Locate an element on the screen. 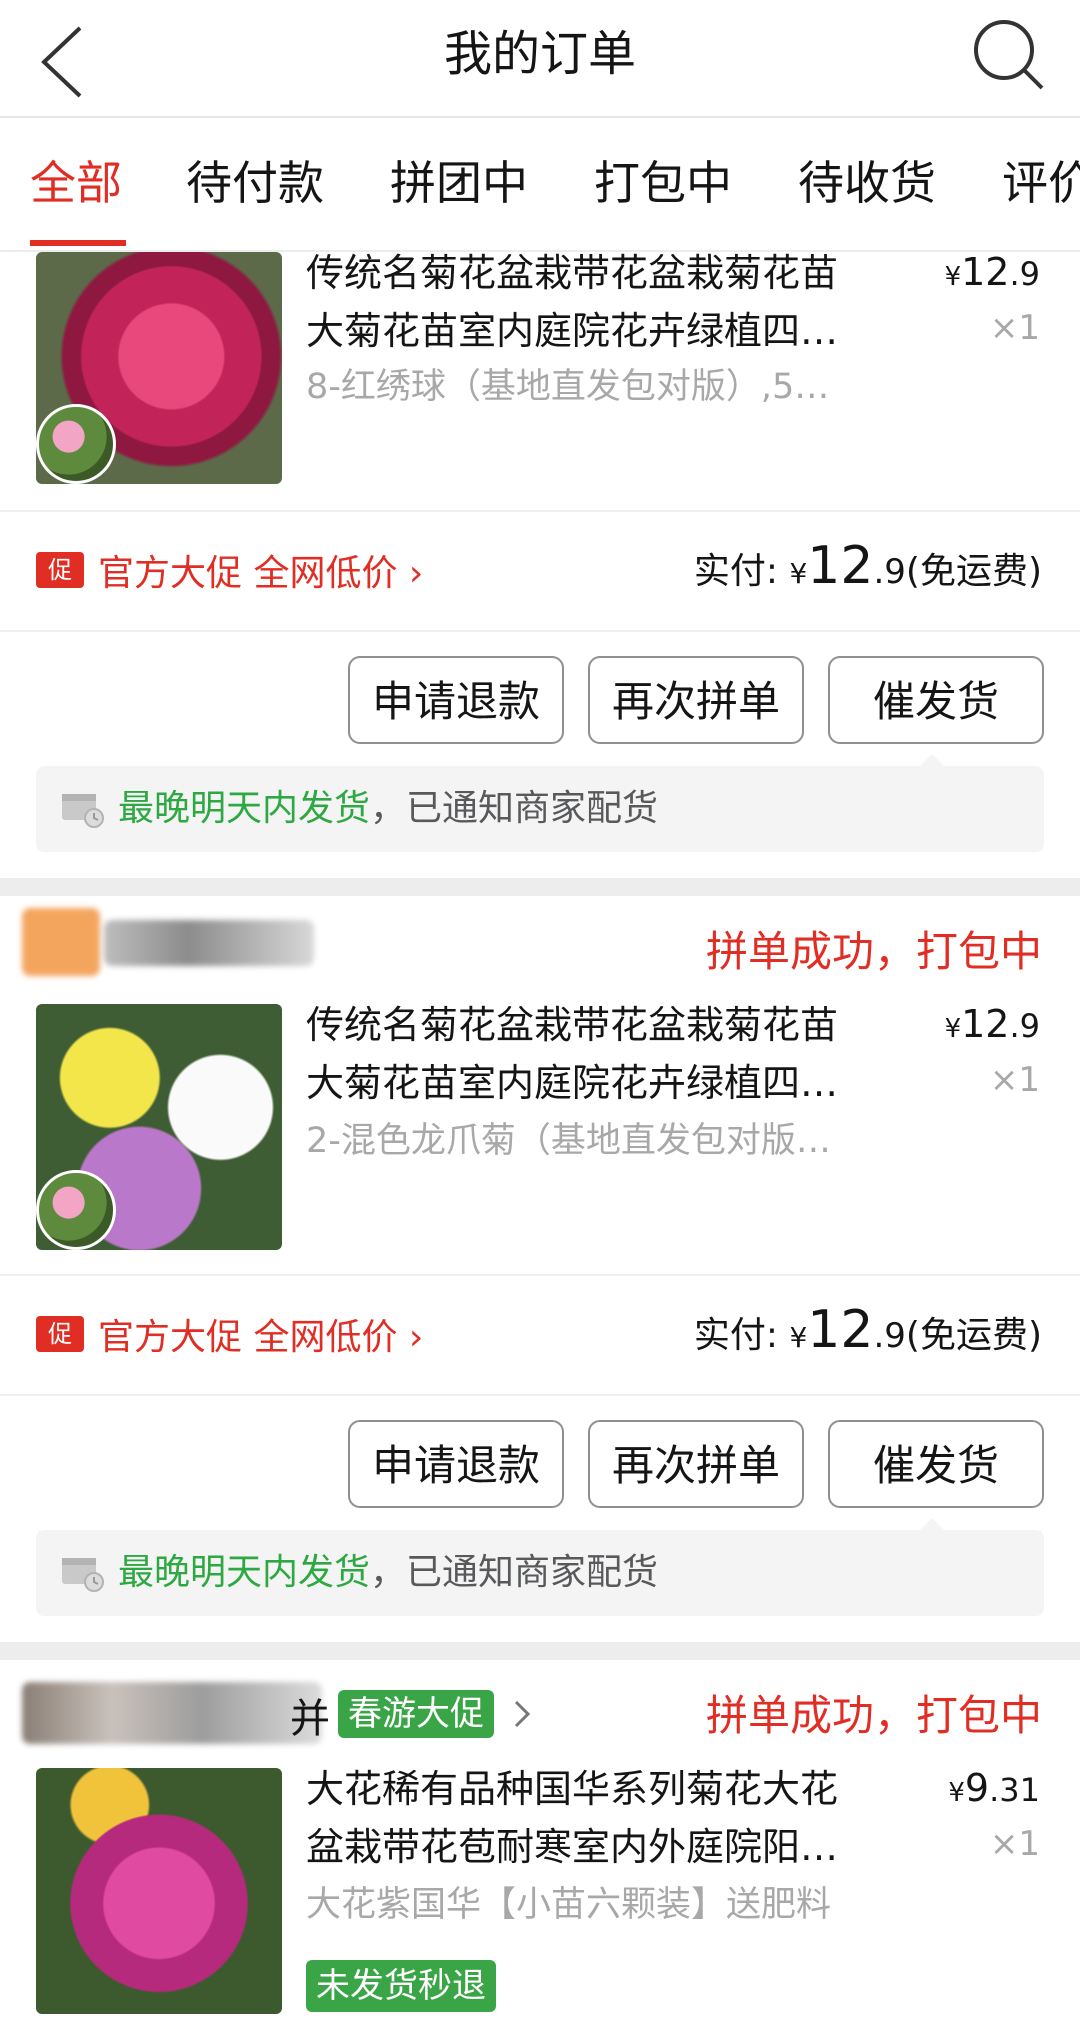  shop-avatar is located at coordinates (61, 942).